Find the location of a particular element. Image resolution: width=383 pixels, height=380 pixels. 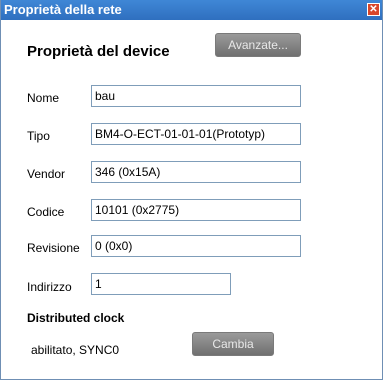

label-tipo: Tipo is located at coordinates (38, 136).